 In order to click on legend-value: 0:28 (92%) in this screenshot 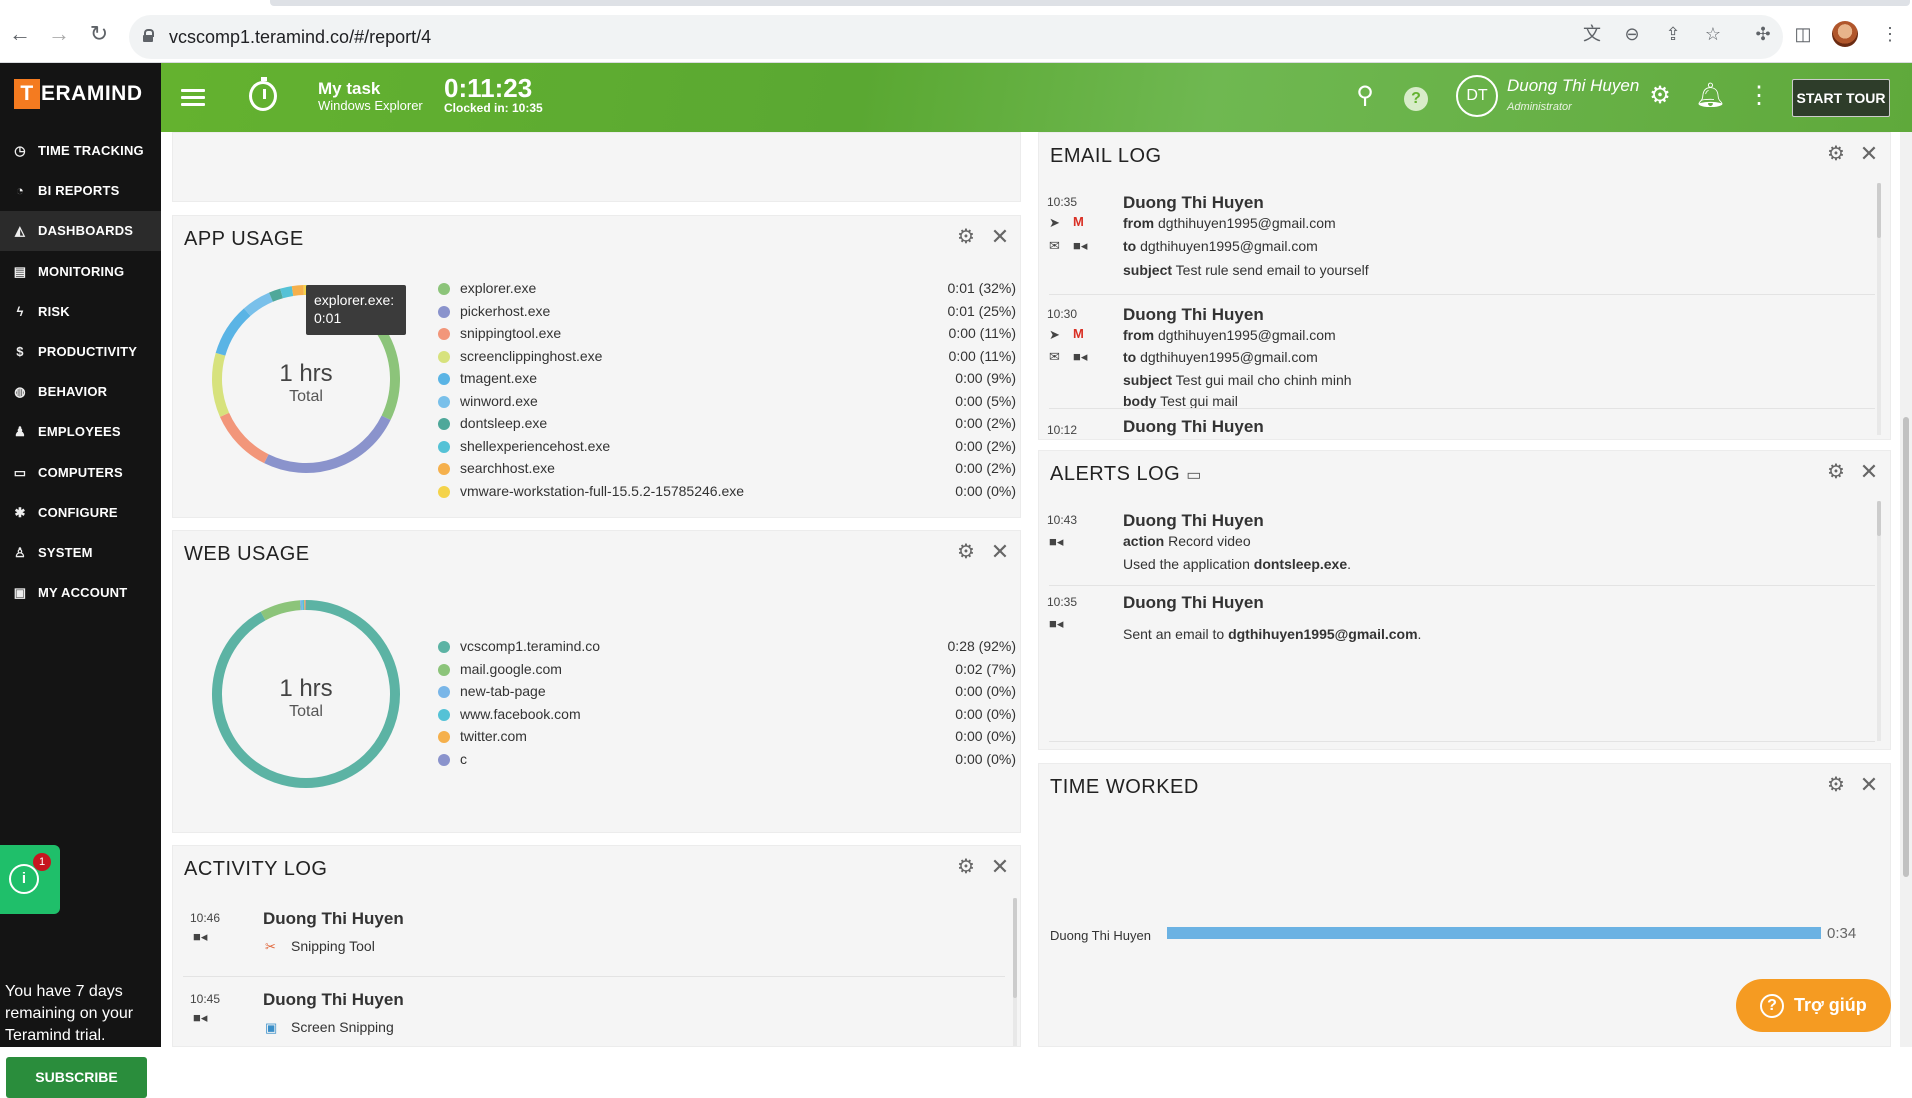, I will do `click(982, 646)`.